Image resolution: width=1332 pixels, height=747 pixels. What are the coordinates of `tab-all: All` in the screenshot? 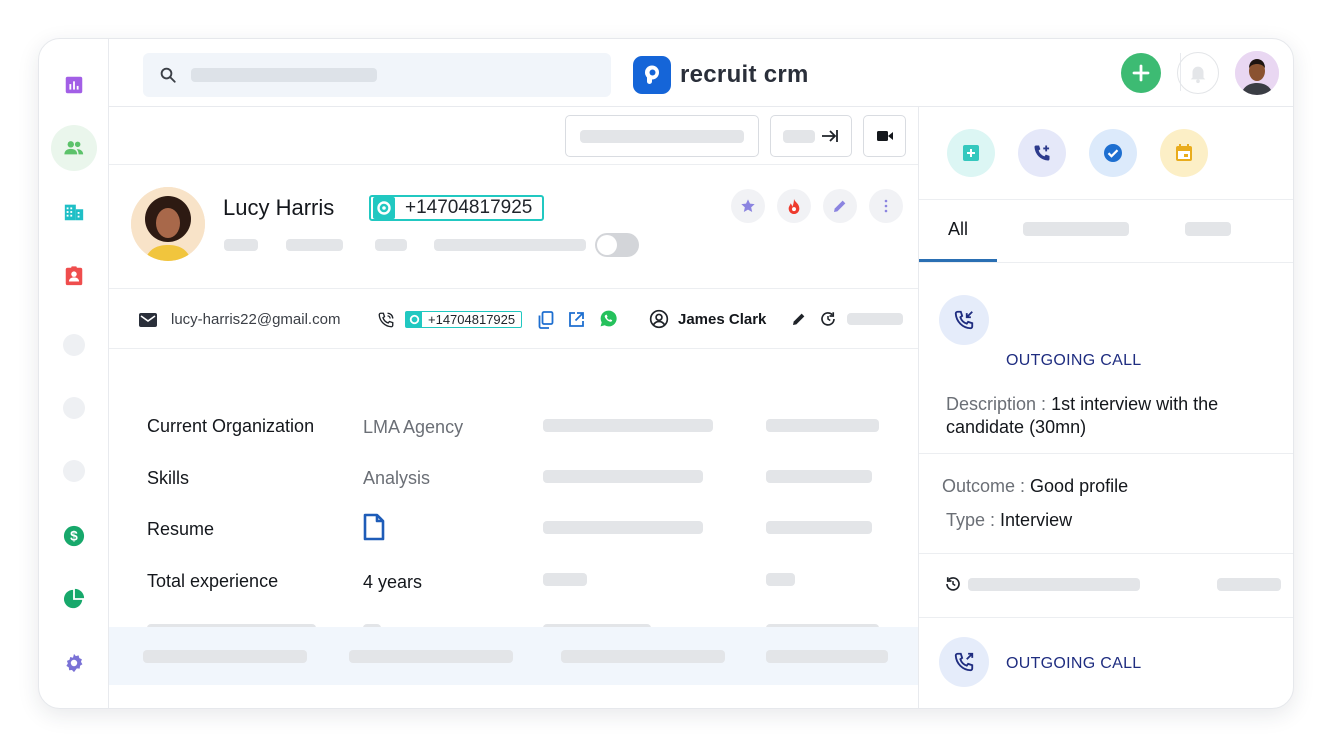 It's located at (958, 231).